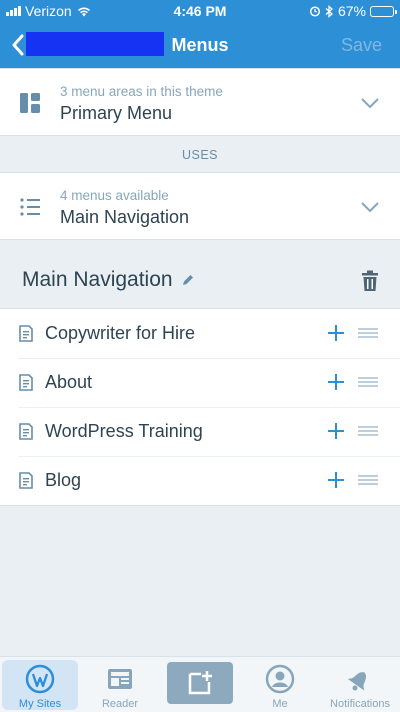 The image size is (400, 712). I want to click on tab-notifications: Notifications, so click(360, 685).